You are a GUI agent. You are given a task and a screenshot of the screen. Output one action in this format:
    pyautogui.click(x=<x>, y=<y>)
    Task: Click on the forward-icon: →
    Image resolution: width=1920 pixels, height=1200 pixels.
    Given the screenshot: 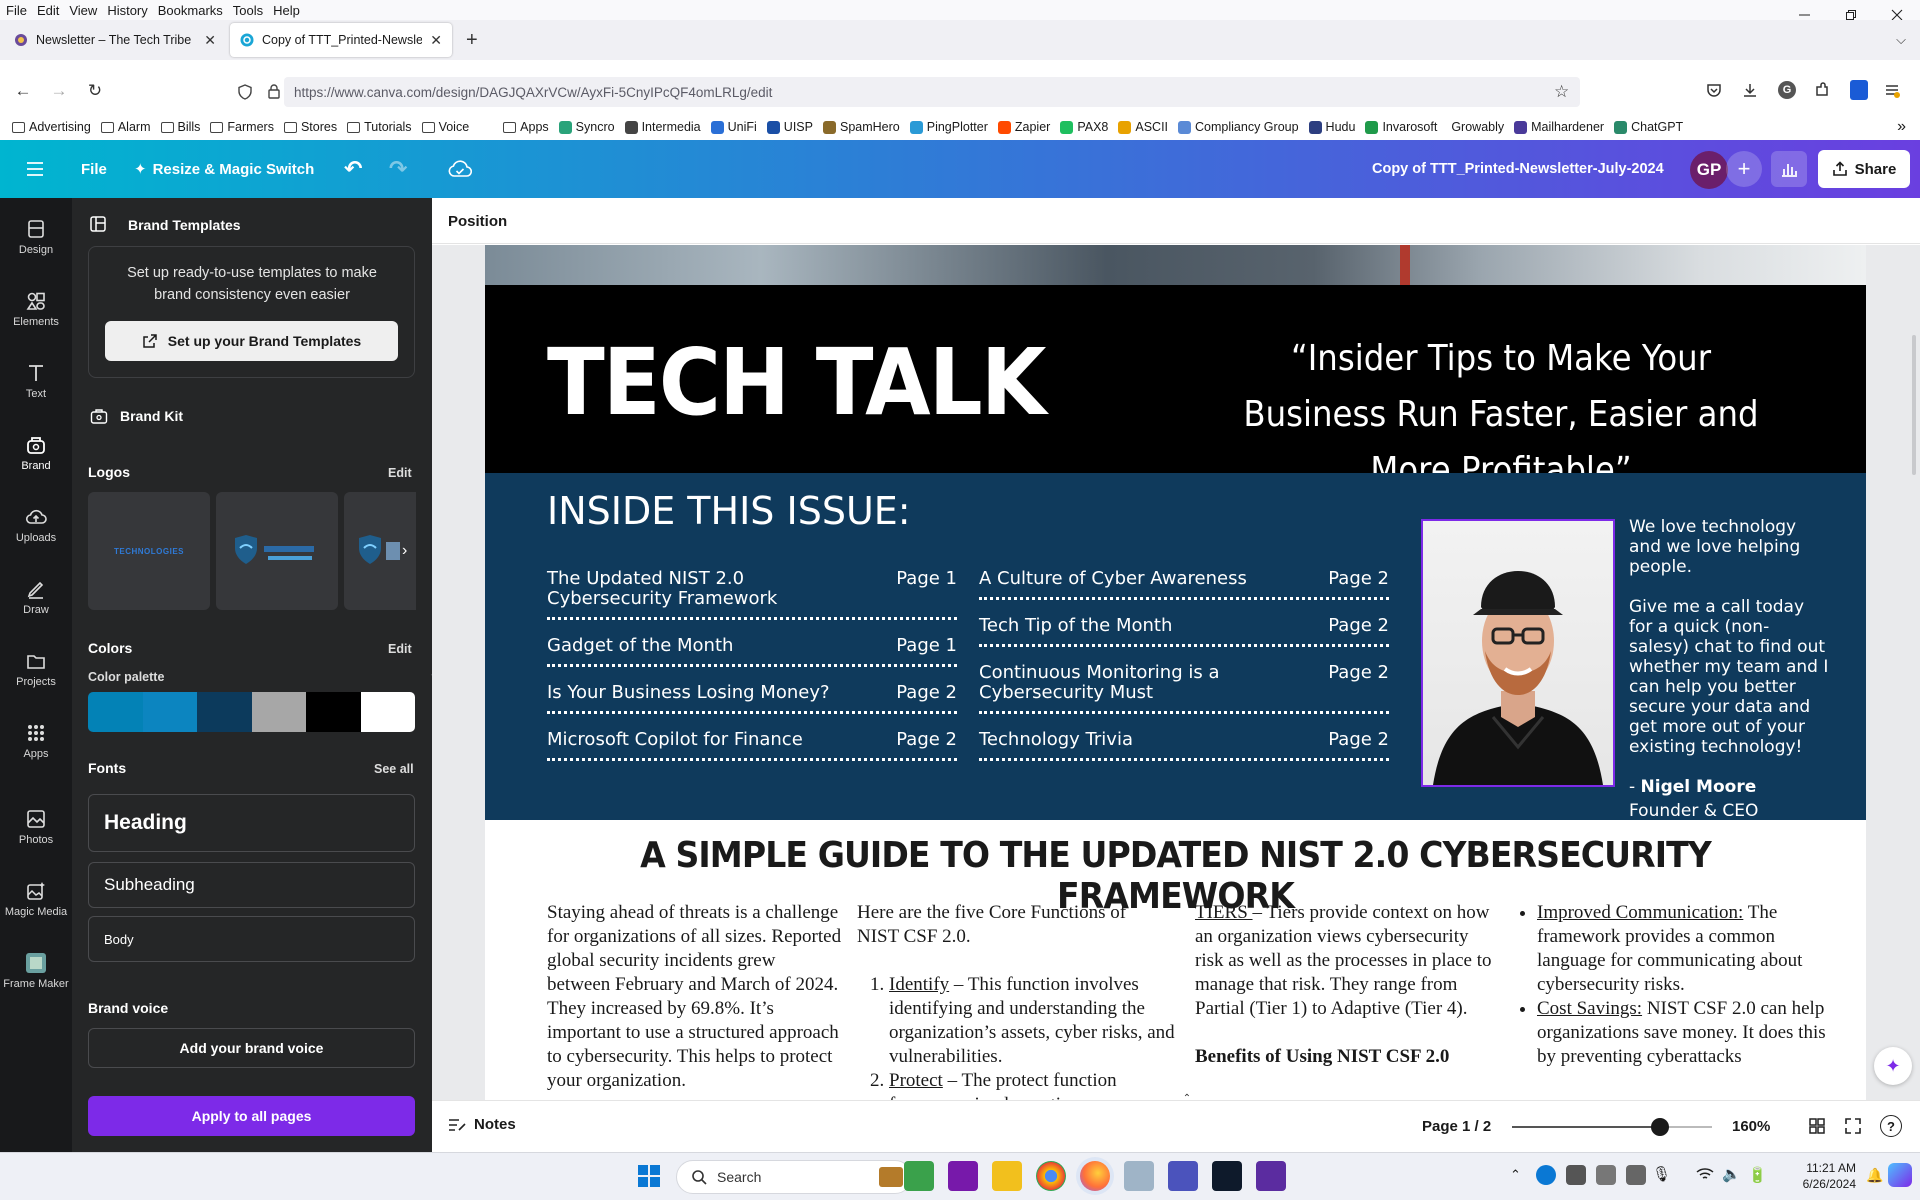 What is the action you would take?
    pyautogui.click(x=59, y=91)
    